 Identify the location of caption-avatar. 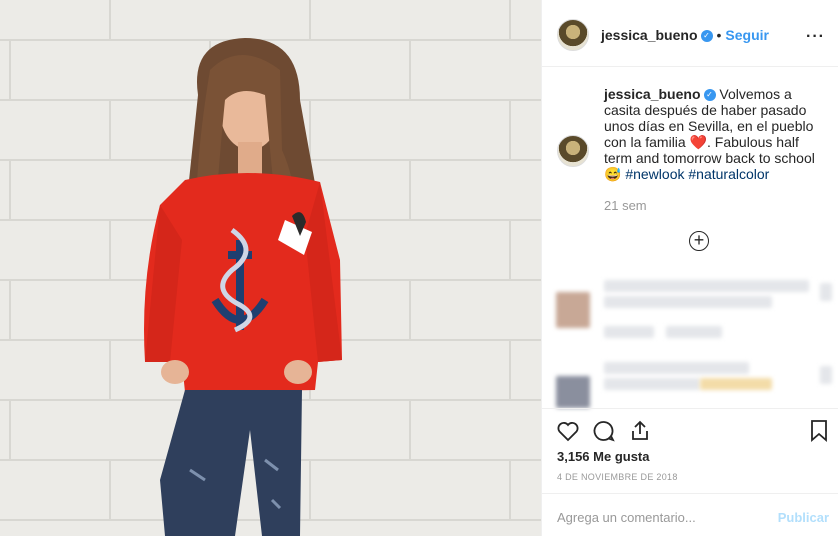
(573, 151).